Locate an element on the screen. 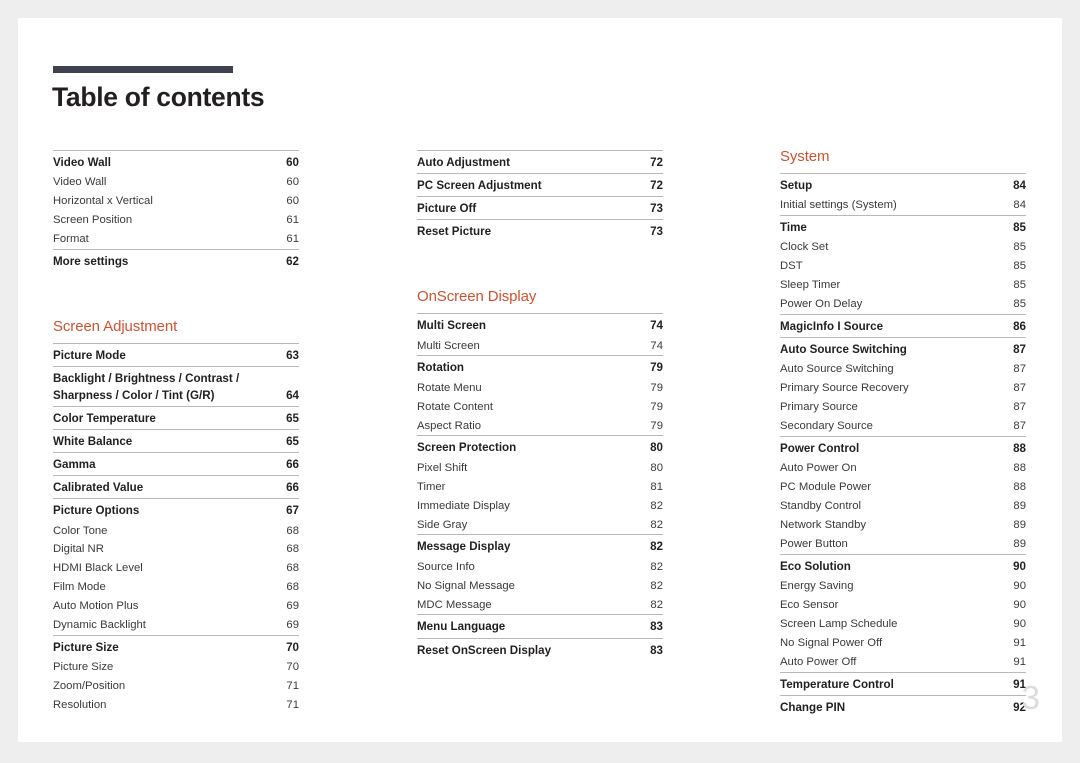 The image size is (1080, 763). toc-group-heading-row: Change PIN 92 is located at coordinates (903, 708).